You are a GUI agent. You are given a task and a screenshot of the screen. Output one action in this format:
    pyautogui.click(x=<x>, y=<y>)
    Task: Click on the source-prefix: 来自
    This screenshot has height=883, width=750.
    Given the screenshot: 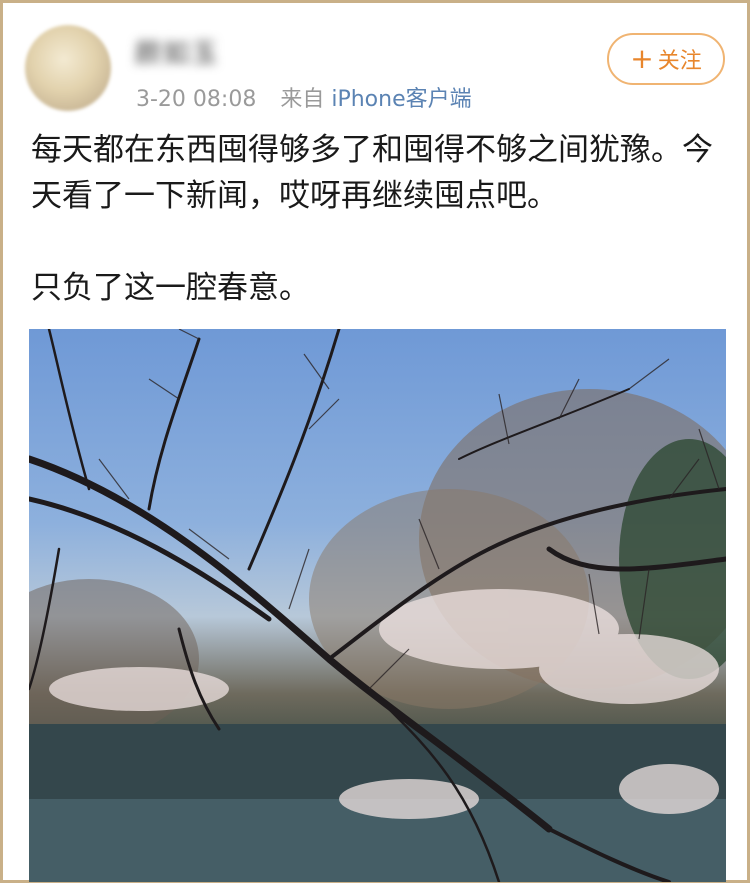 What is the action you would take?
    pyautogui.click(x=302, y=99)
    